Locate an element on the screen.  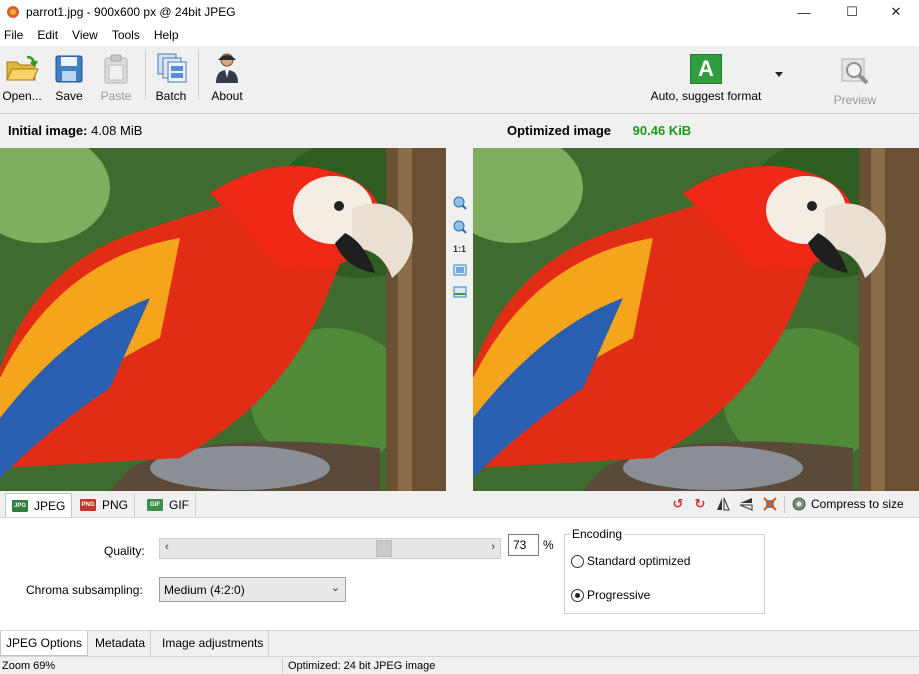
batch-label: Batch is located at coordinates (171, 96).